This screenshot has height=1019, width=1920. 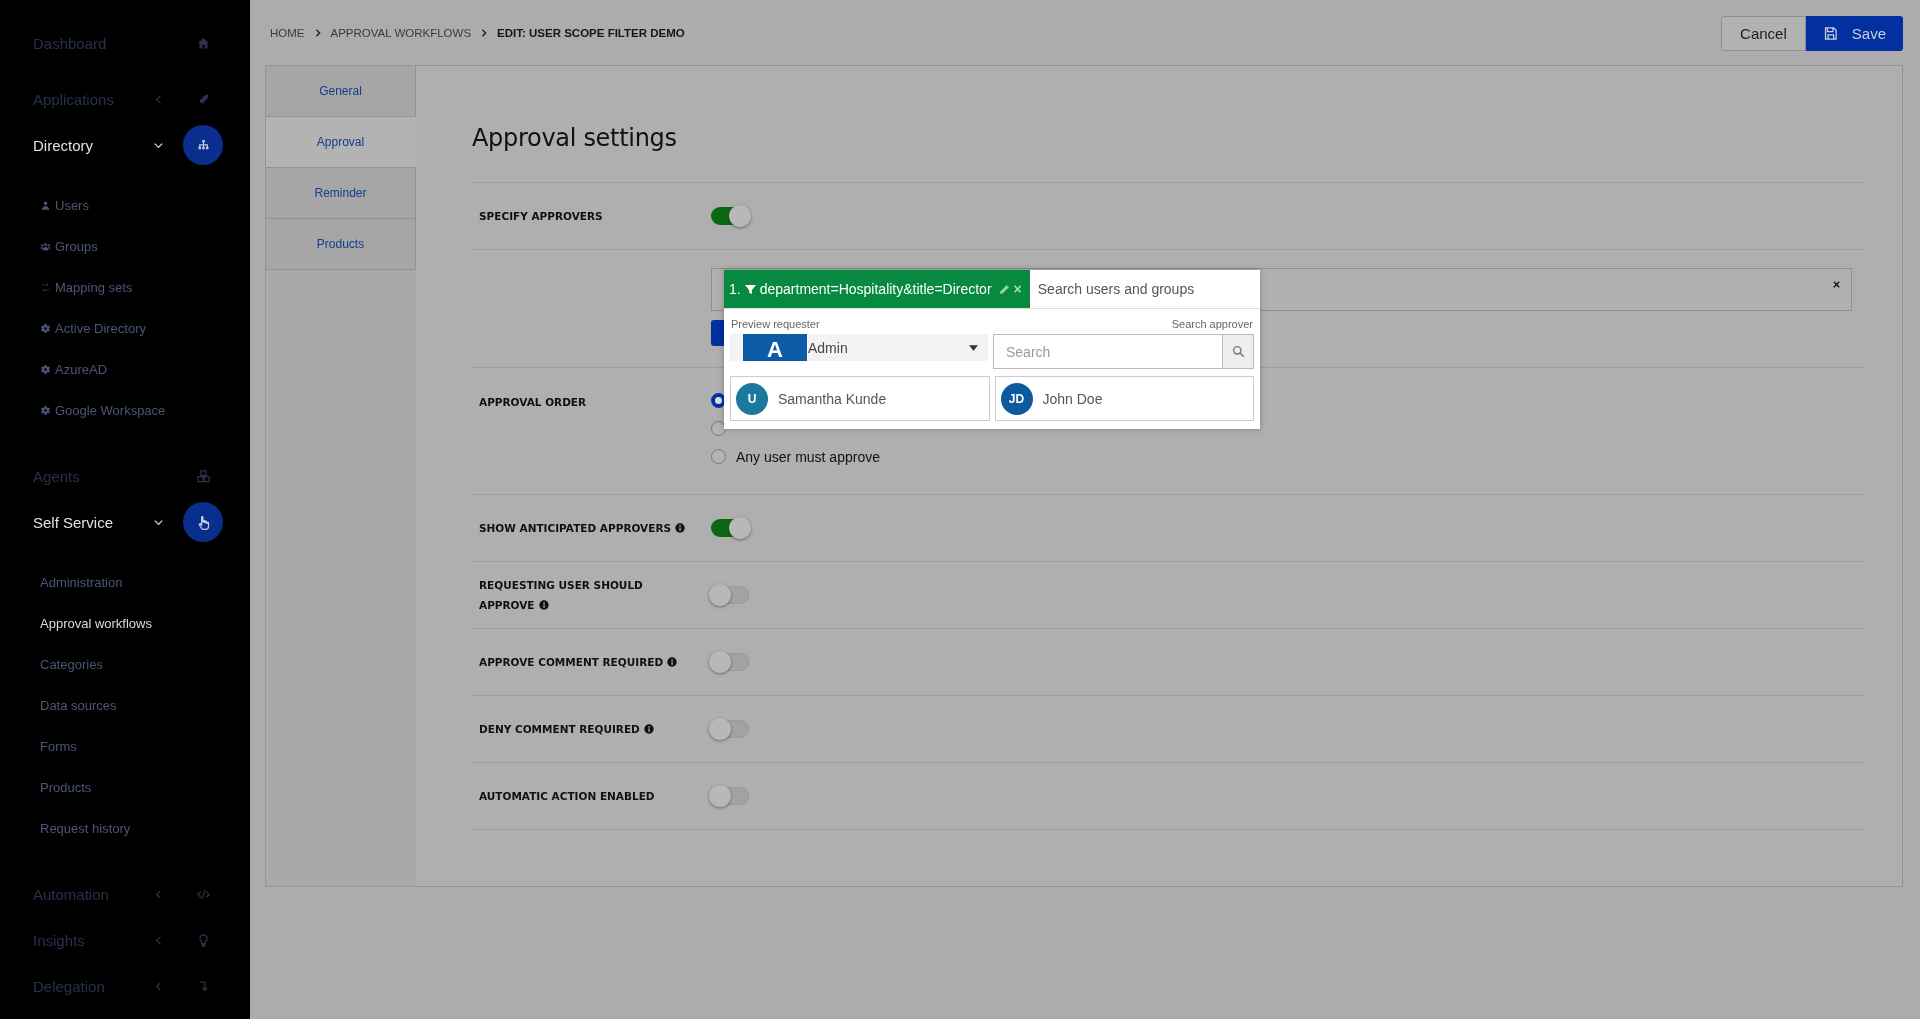 I want to click on sidebar-subitem: Categories, so click(x=71, y=664).